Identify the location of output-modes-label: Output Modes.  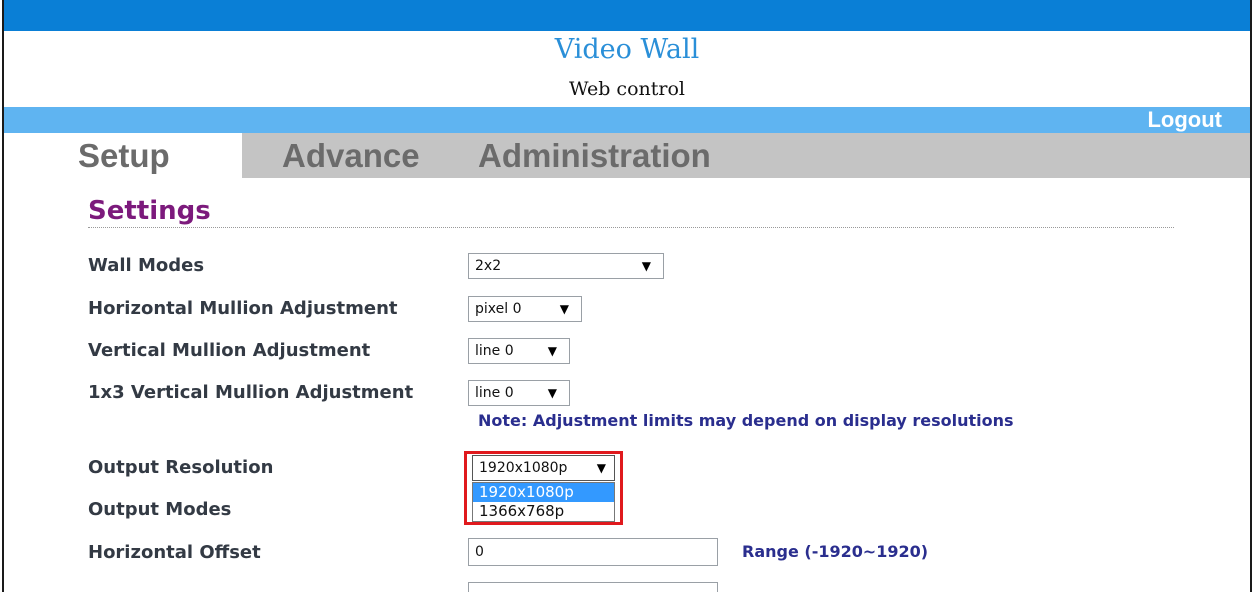
(160, 509).